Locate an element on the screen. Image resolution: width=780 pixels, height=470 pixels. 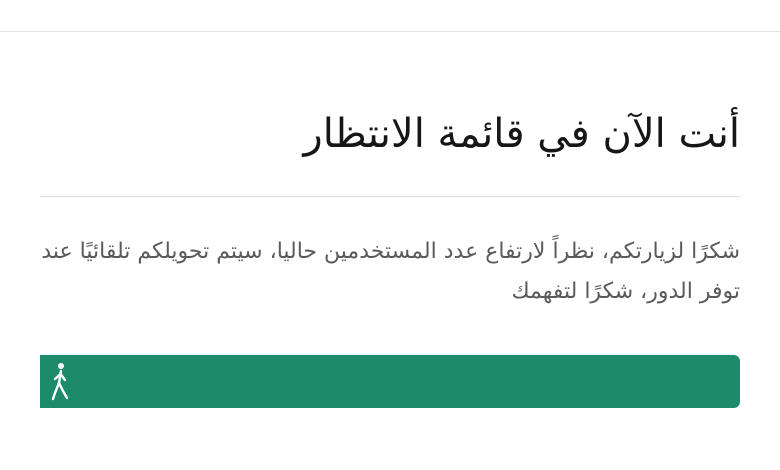
queue-progress-bar is located at coordinates (390, 381).